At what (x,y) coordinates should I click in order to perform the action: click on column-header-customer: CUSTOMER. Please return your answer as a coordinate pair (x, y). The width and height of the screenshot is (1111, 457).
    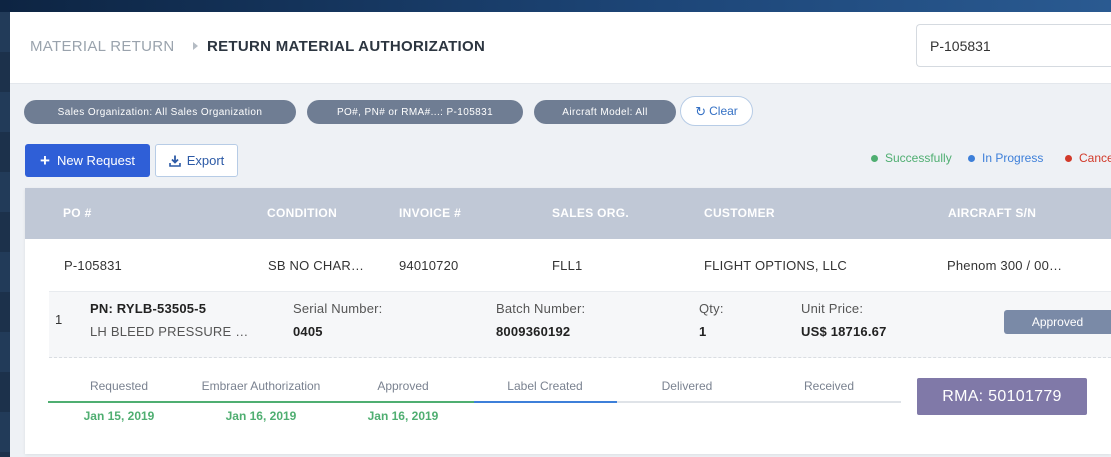
    Looking at the image, I should click on (739, 213).